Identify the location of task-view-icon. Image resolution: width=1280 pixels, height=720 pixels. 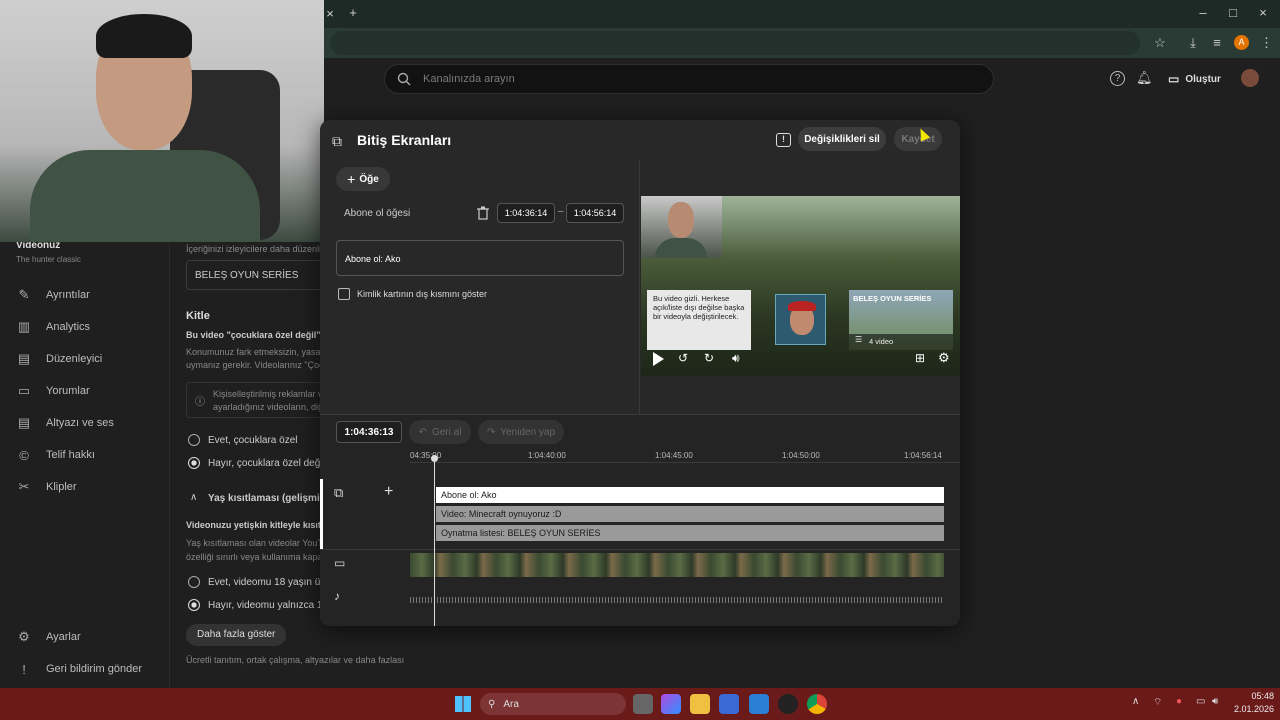
(643, 704).